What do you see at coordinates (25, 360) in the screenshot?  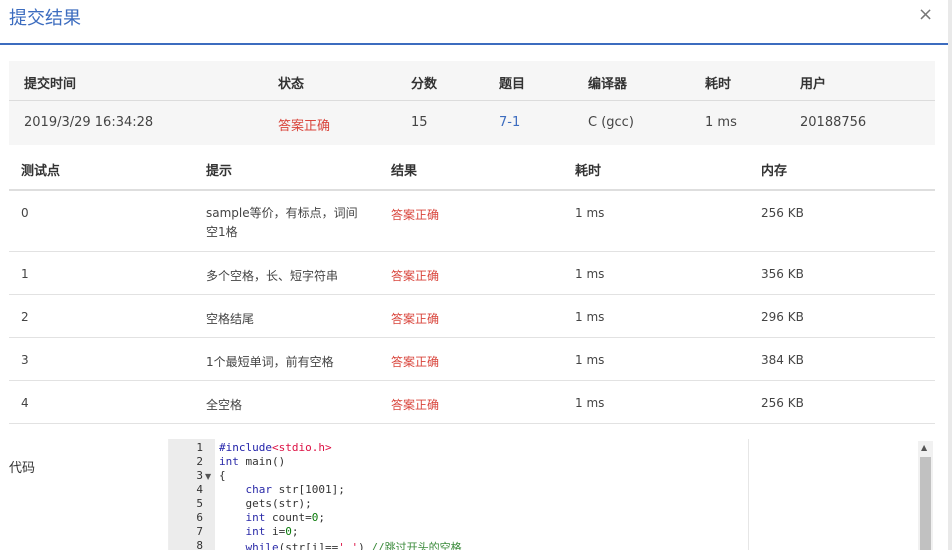 I see `case-id: 3` at bounding box center [25, 360].